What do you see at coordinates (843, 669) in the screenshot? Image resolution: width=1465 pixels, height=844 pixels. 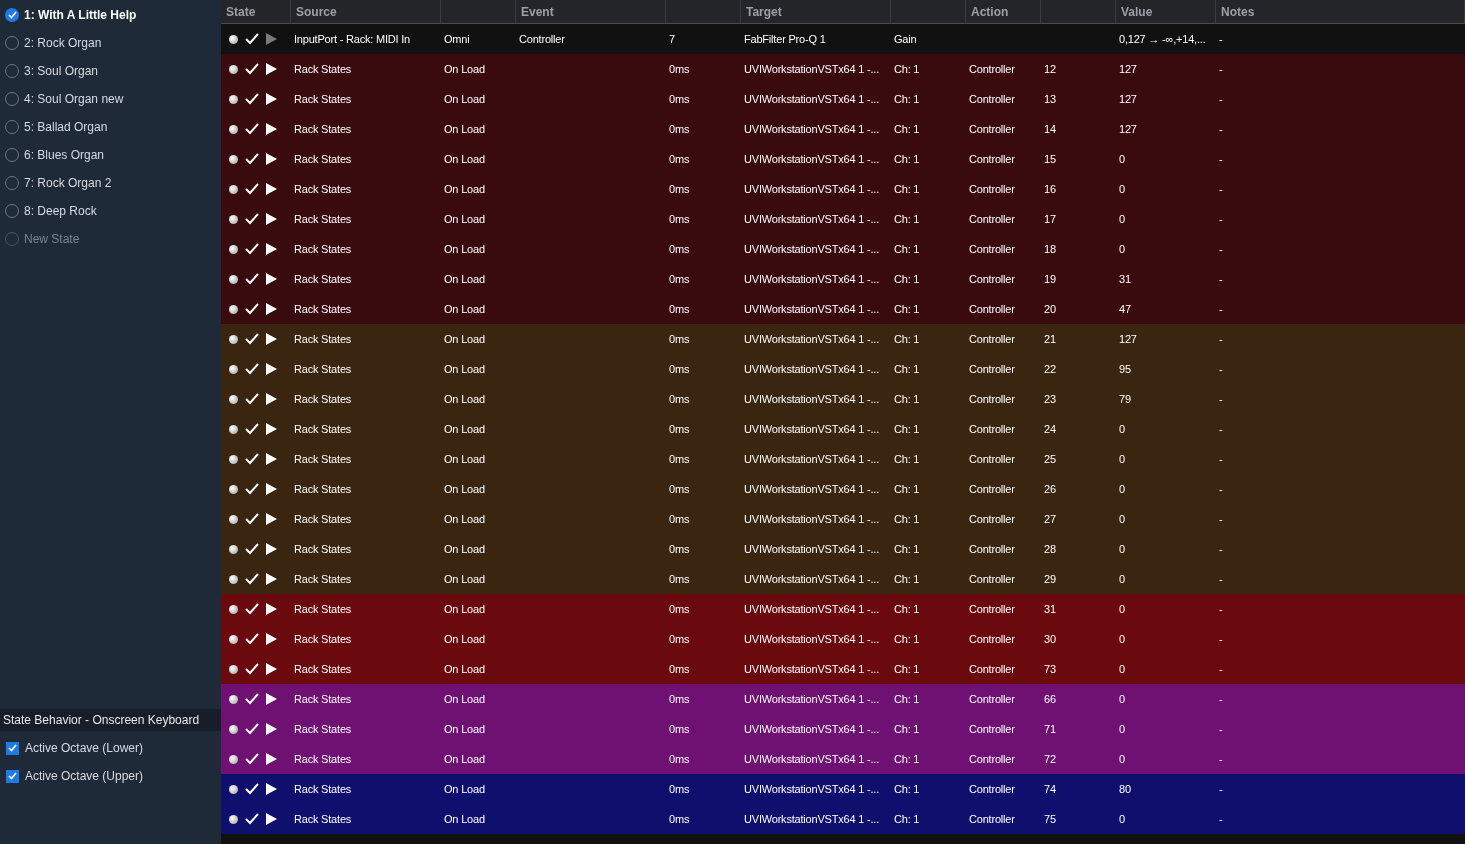 I see `table-row: Rack States On Load 0ms UVIWorkstationVSTx64 1 -... Ch: 1 Controller 73 0 -` at bounding box center [843, 669].